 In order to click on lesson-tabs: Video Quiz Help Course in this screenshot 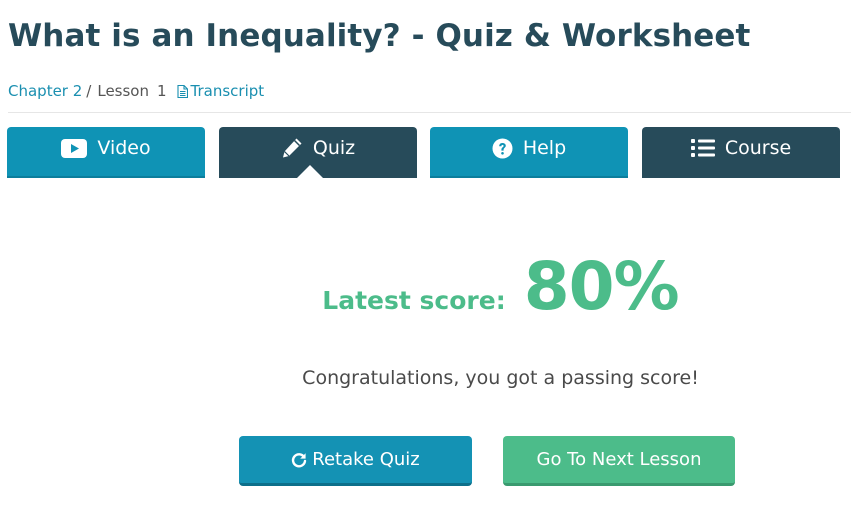, I will do `click(423, 153)`.